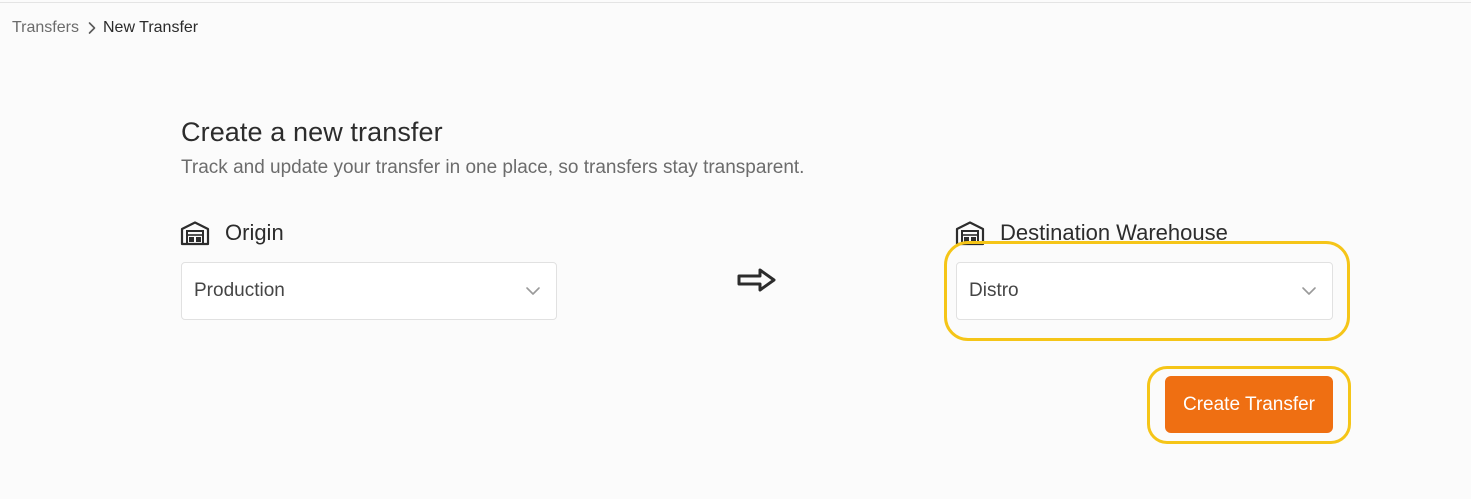 Image resolution: width=1471 pixels, height=499 pixels. What do you see at coordinates (369, 291) in the screenshot?
I see `origin-select: Production` at bounding box center [369, 291].